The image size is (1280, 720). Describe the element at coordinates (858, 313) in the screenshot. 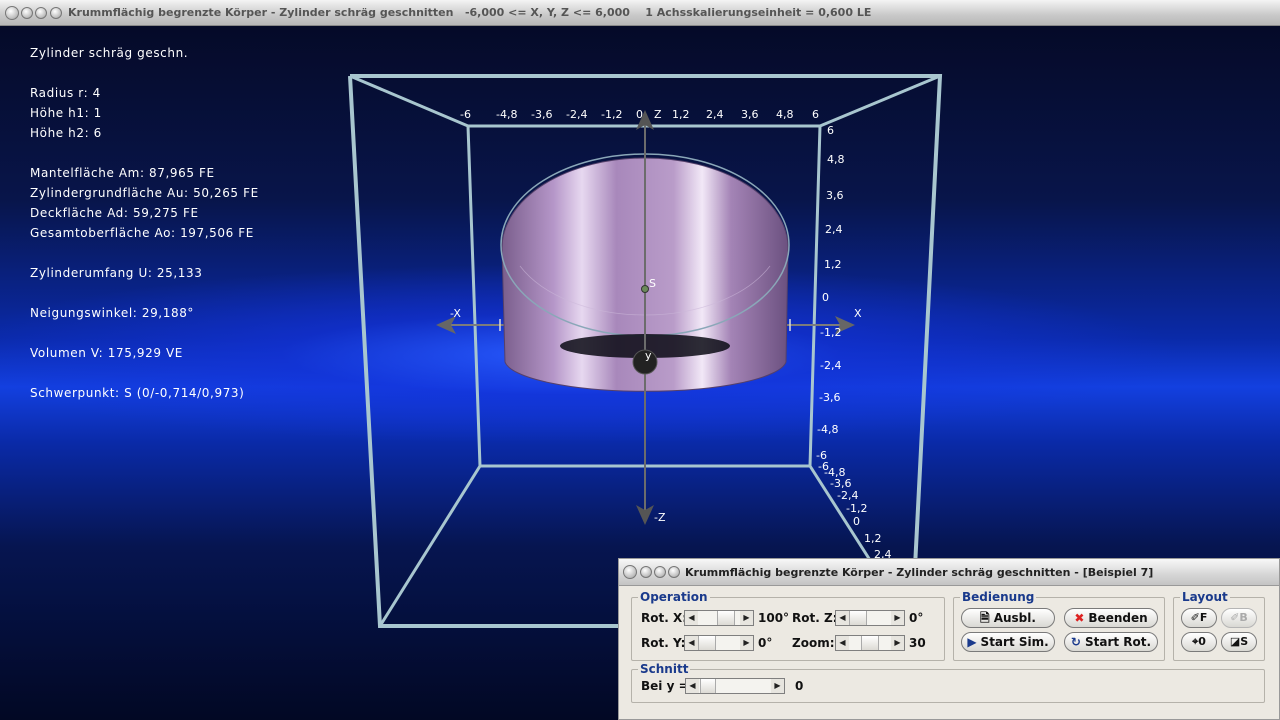

I see `x-axis-label: X` at that location.